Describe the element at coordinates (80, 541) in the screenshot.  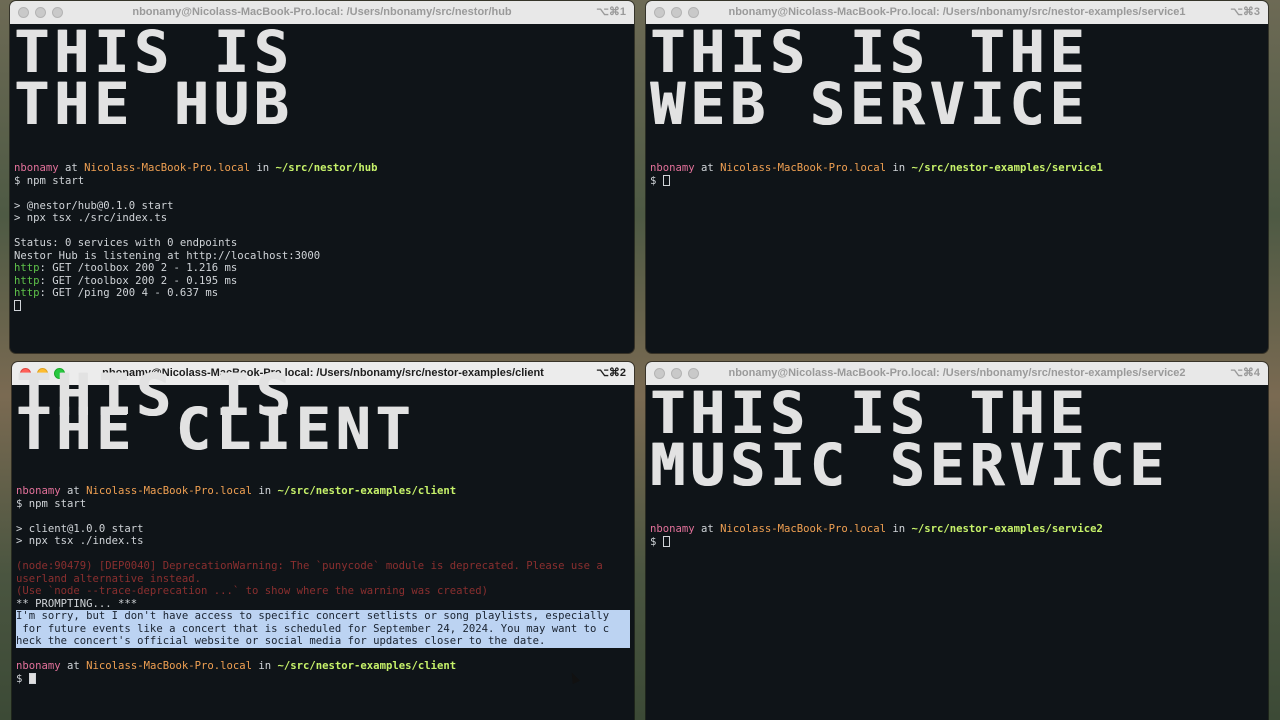
I see `output-line: > npx tsx ./index.ts` at that location.